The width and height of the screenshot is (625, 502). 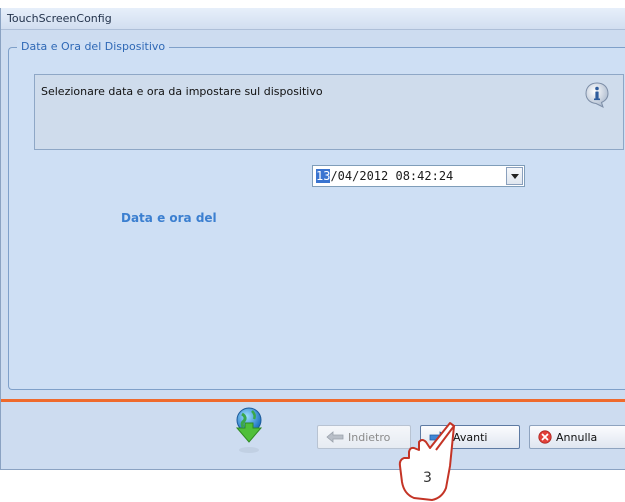 I want to click on picker-day-selected: 13, so click(x=323, y=176).